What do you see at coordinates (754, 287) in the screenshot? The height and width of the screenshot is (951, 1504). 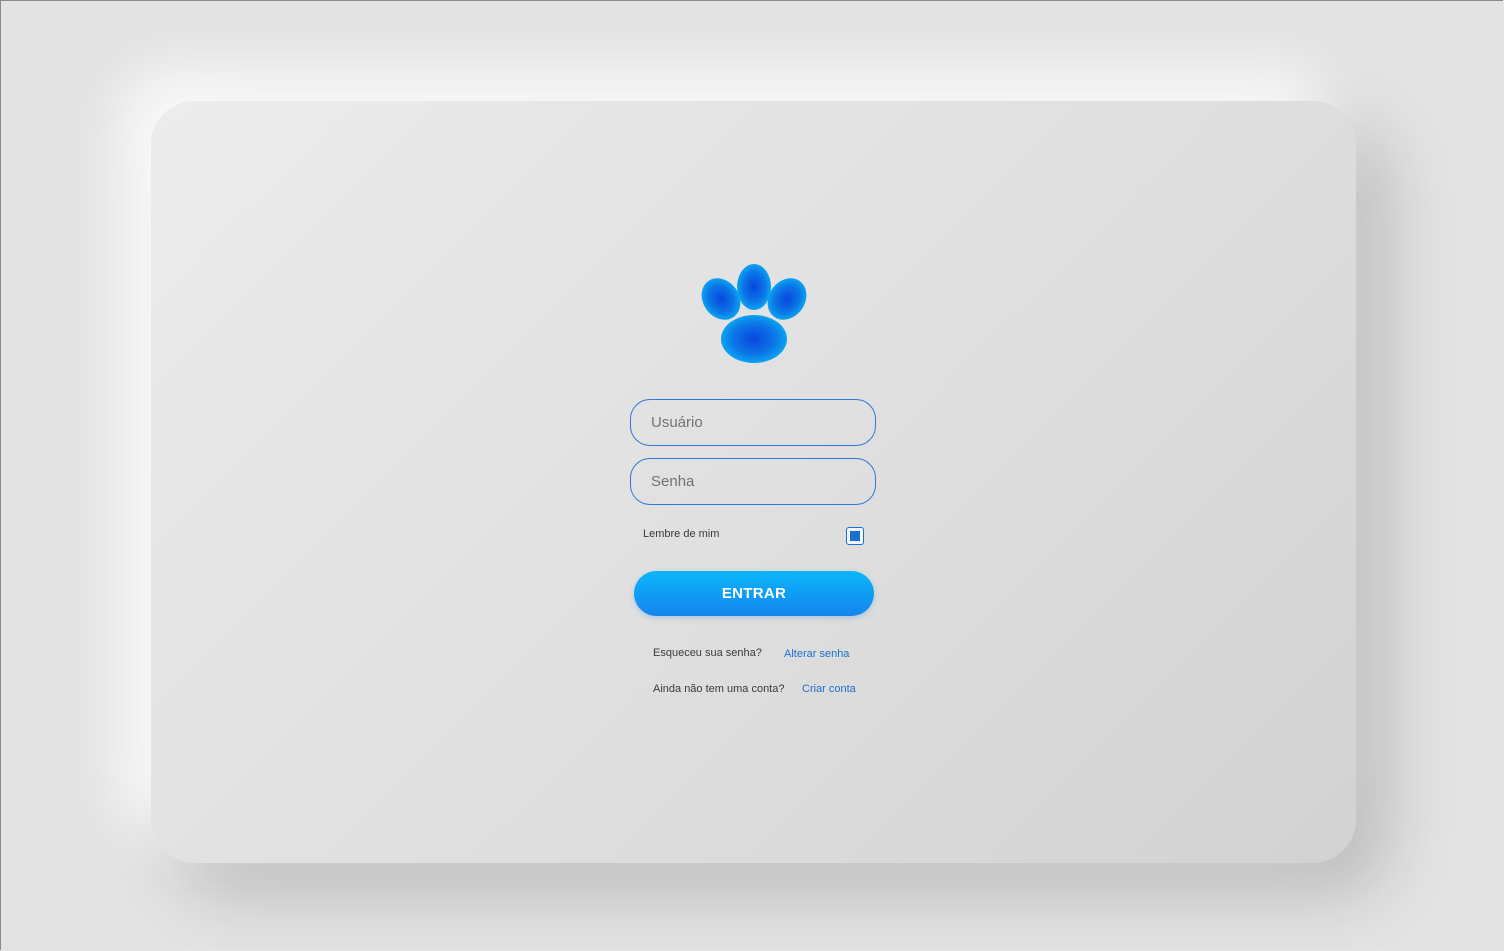 I see `paw-toe-middle` at bounding box center [754, 287].